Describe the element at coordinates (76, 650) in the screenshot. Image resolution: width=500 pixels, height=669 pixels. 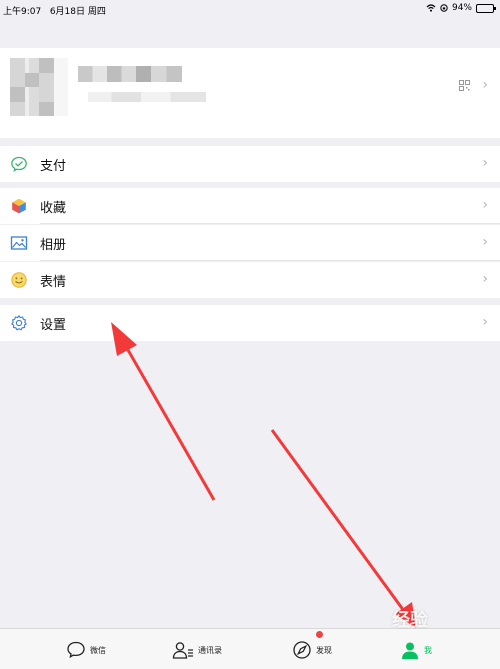
I see `chat-bubble-icon` at that location.